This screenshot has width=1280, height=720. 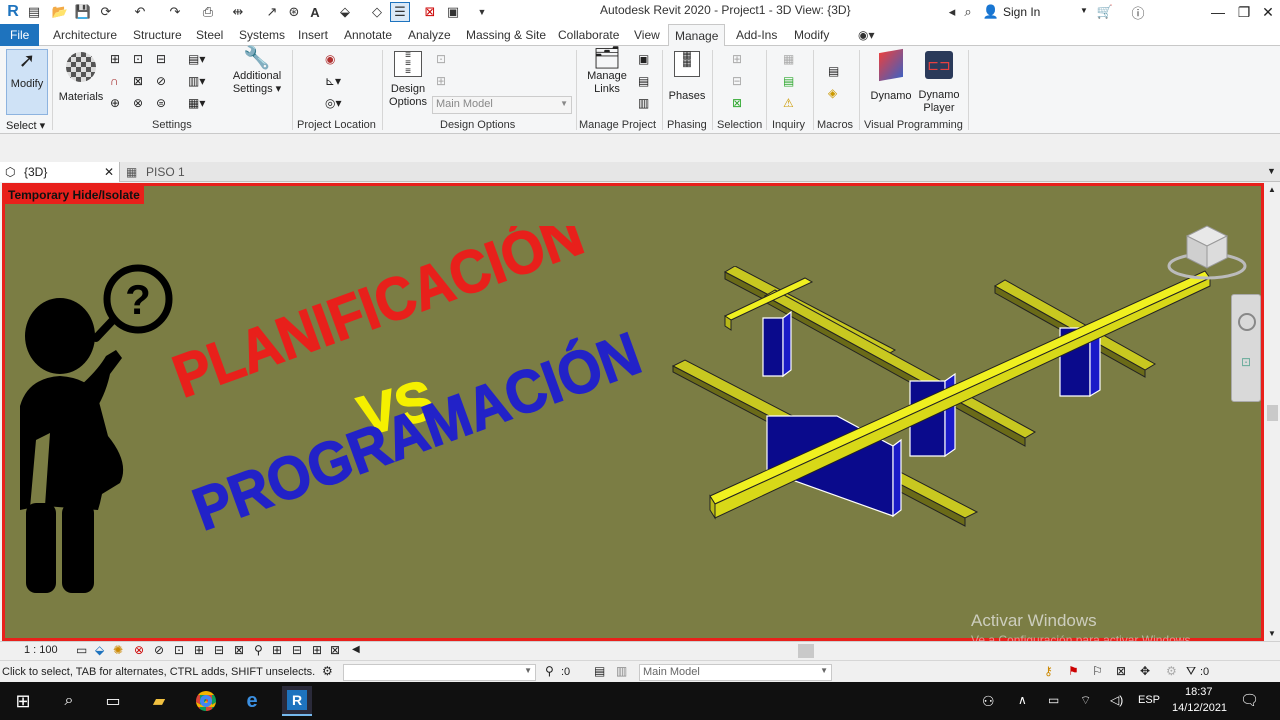 I want to click on dynamo-button: Dynamo, so click(x=891, y=75).